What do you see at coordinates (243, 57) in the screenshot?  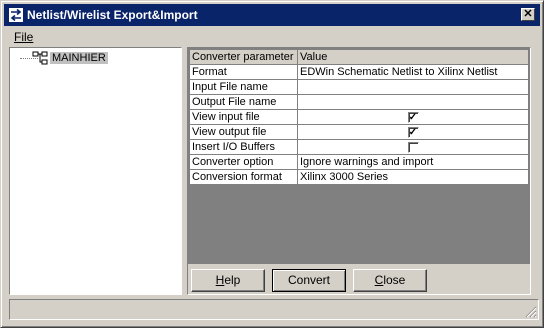 I see `column-header-parameter: Converter parameter` at bounding box center [243, 57].